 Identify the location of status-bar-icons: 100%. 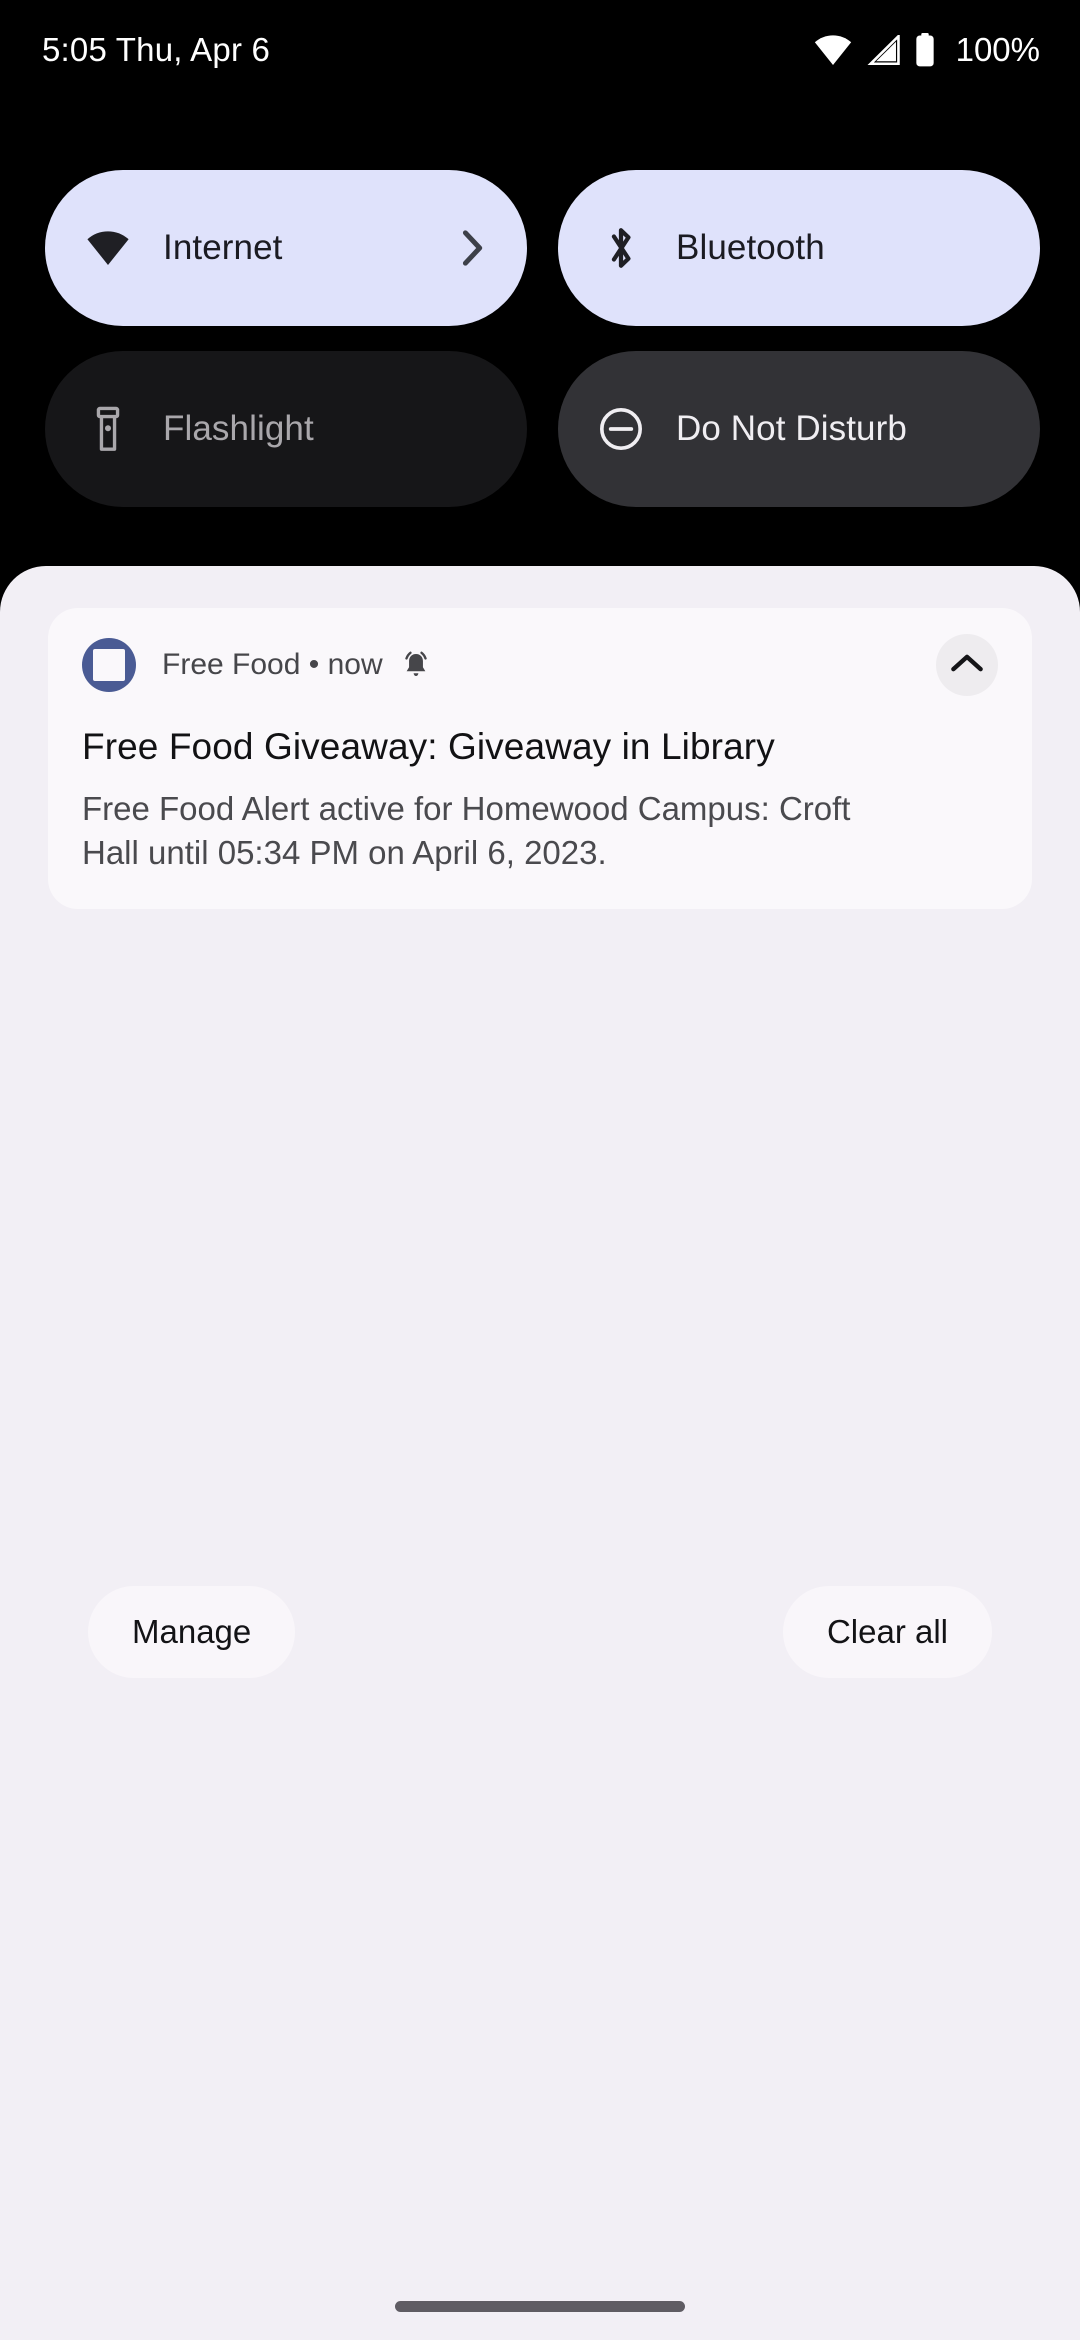
(927, 50).